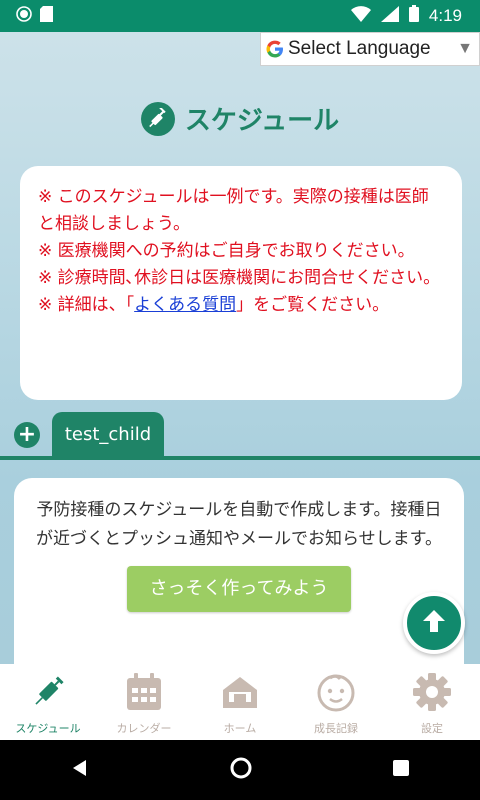  I want to click on nav-label: ホーム, so click(240, 728).